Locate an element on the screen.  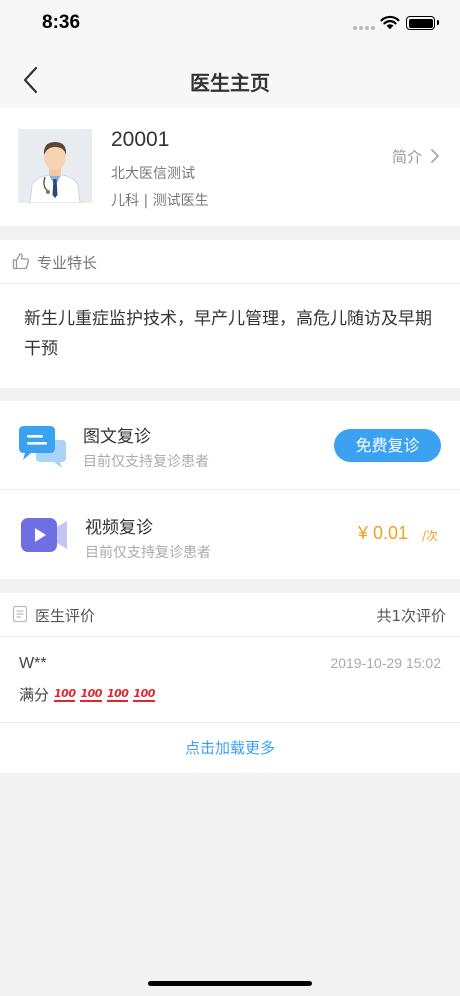
service-row-text-consult: 图文复诊 目前仅支持复诊患者 免费复诊 is located at coordinates (230, 445).